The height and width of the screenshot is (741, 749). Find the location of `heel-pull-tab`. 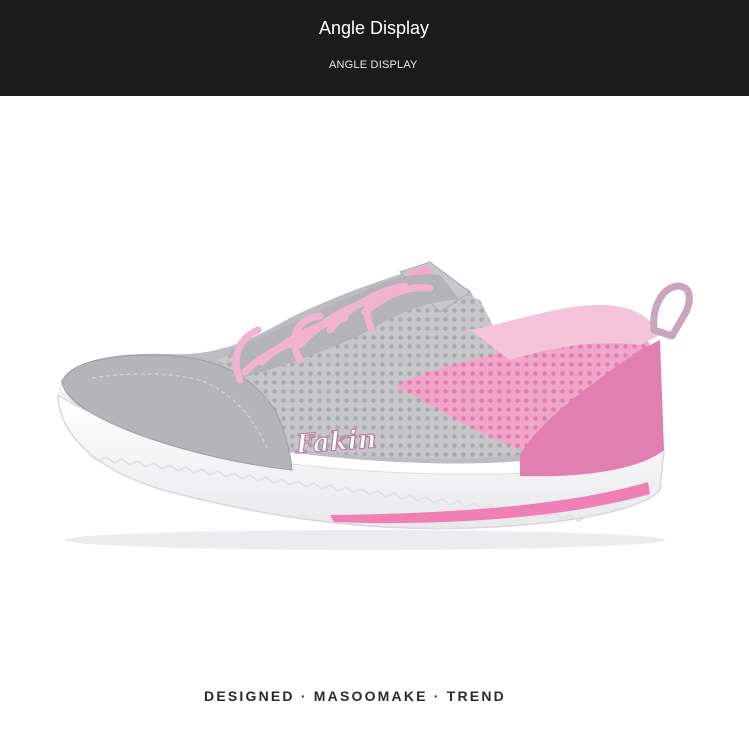

heel-pull-tab is located at coordinates (671, 311).